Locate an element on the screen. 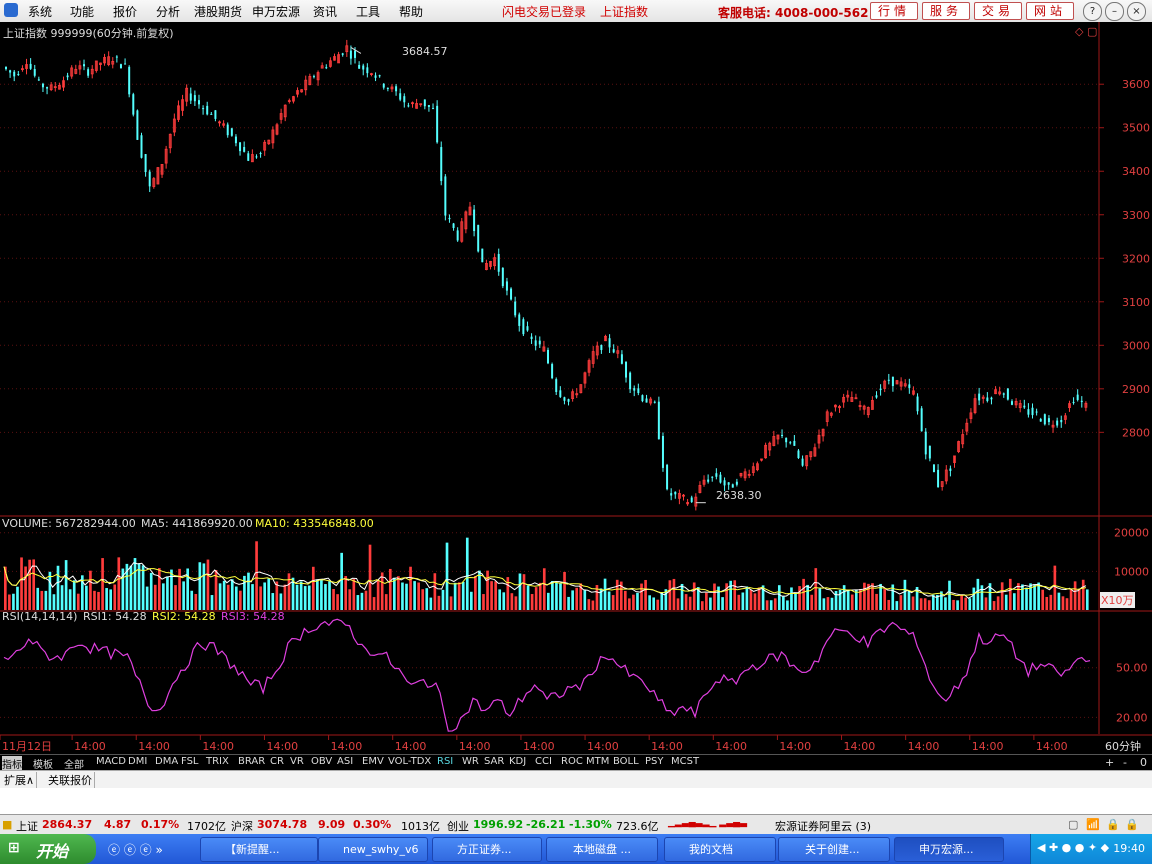  tab-boll: BOLL is located at coordinates (626, 761).